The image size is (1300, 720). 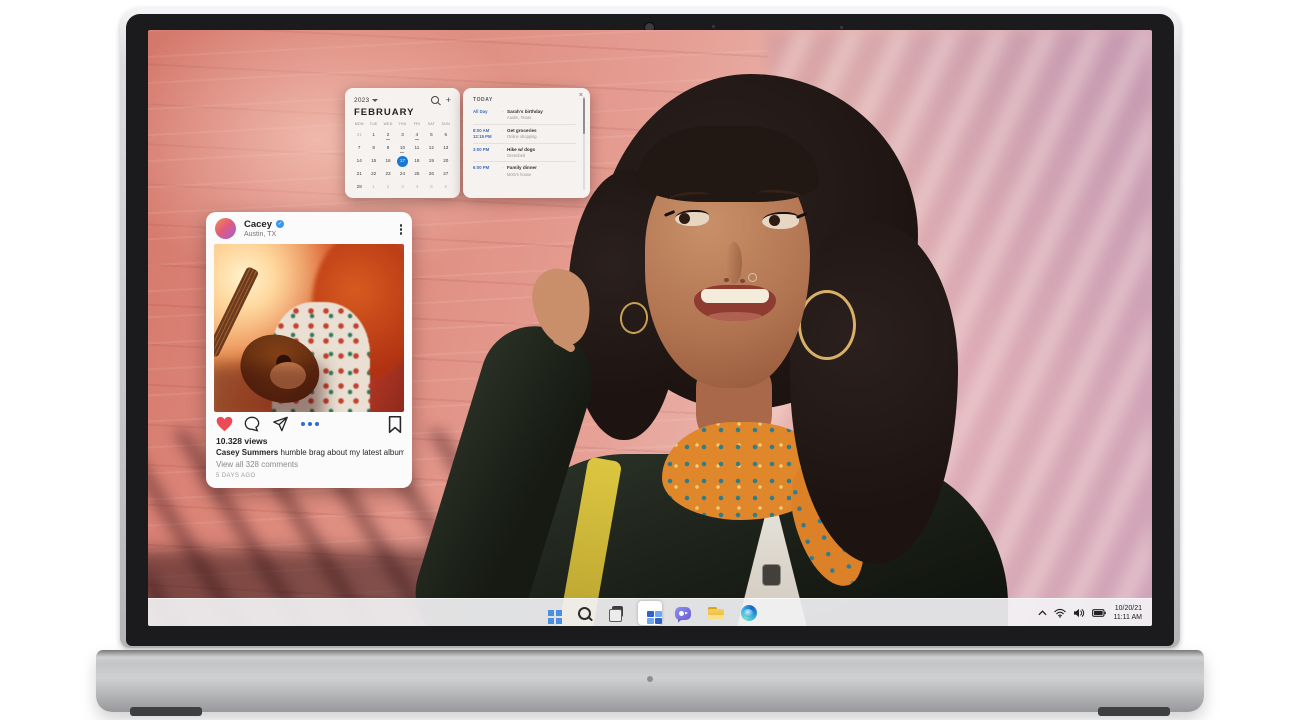 What do you see at coordinates (524, 171) in the screenshot?
I see `agenda-item: 6:00 PM · Family dinner Mom's house` at bounding box center [524, 171].